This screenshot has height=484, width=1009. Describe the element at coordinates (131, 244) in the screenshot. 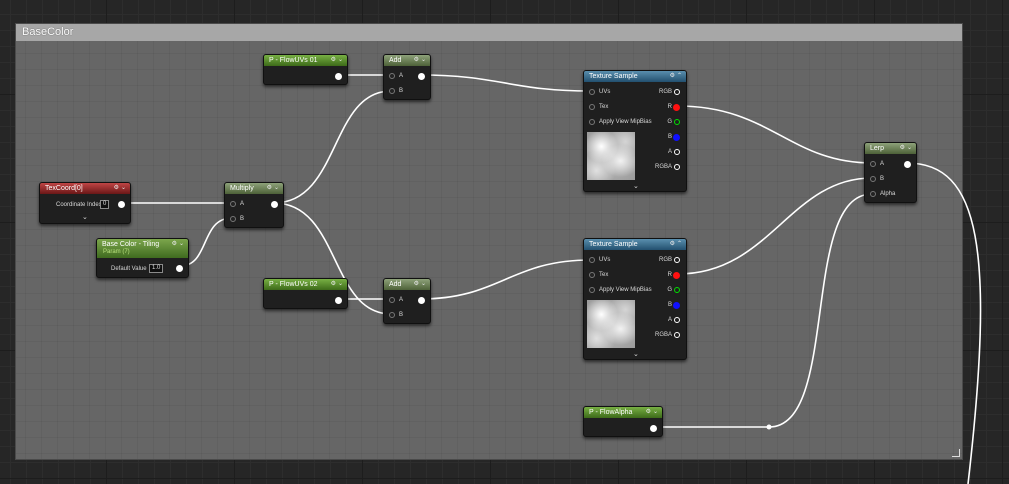

I see `node-title-text: Base Color - Tiling` at that location.